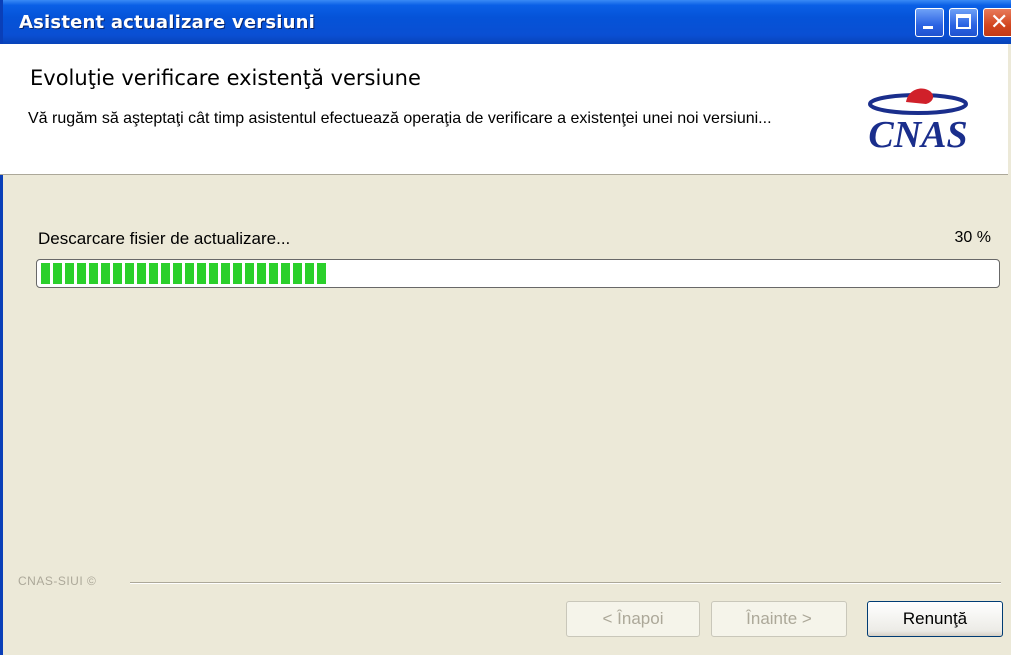 This screenshot has width=1011, height=655. I want to click on cnas-logo: CNAS, so click(918, 122).